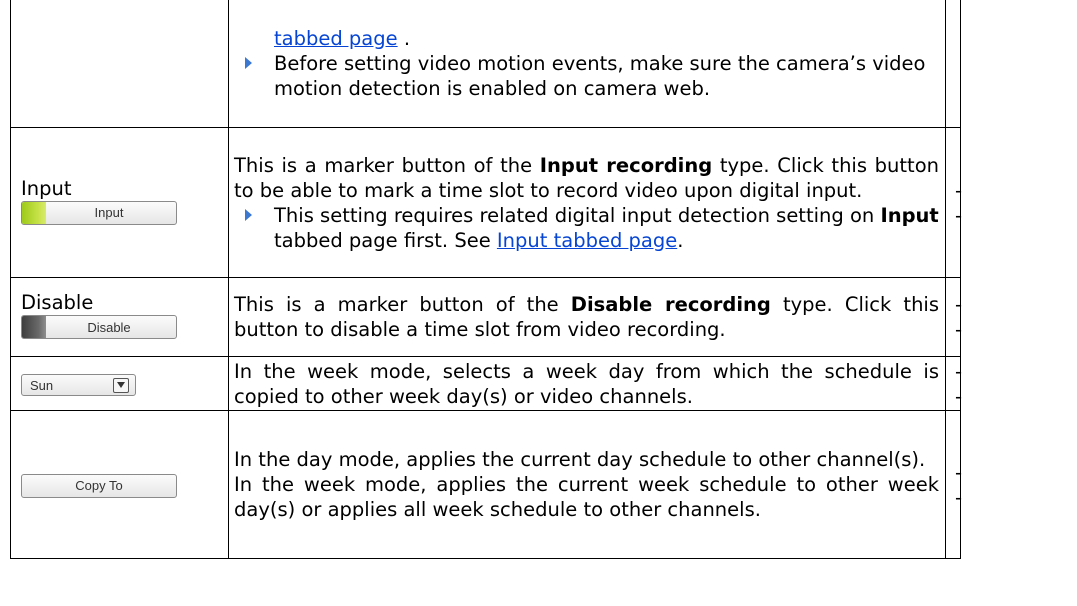  I want to click on control-cell: Input Input, so click(119, 202).